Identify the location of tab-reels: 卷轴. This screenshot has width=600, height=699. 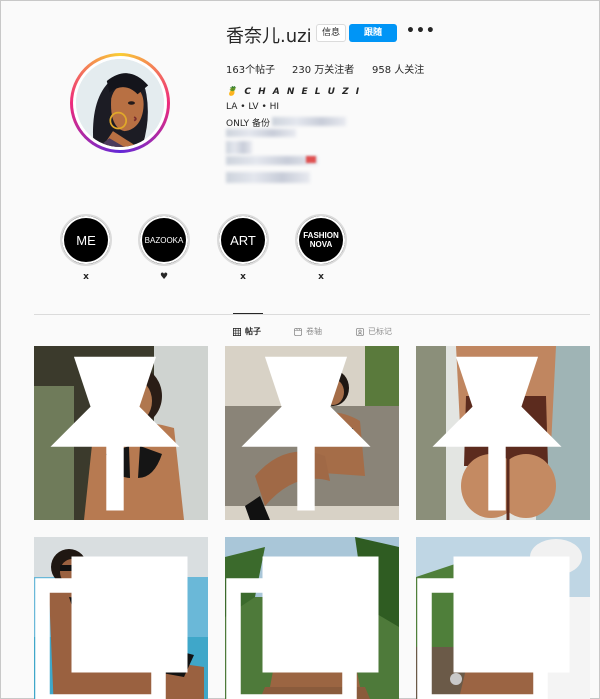
(308, 331).